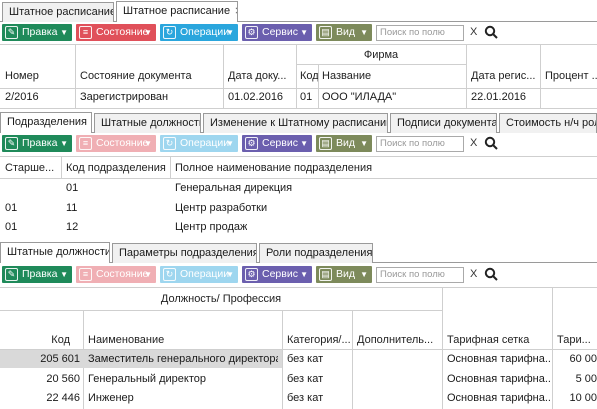  Describe the element at coordinates (40, 379) in the screenshot. I see `position-code: 20 560` at that location.